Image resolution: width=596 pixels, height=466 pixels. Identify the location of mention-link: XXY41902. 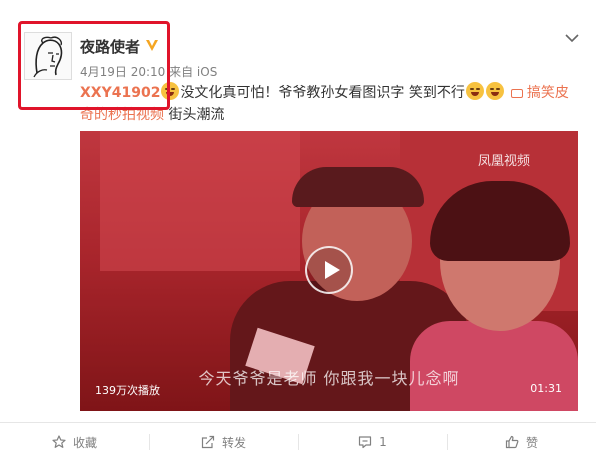
(120, 93).